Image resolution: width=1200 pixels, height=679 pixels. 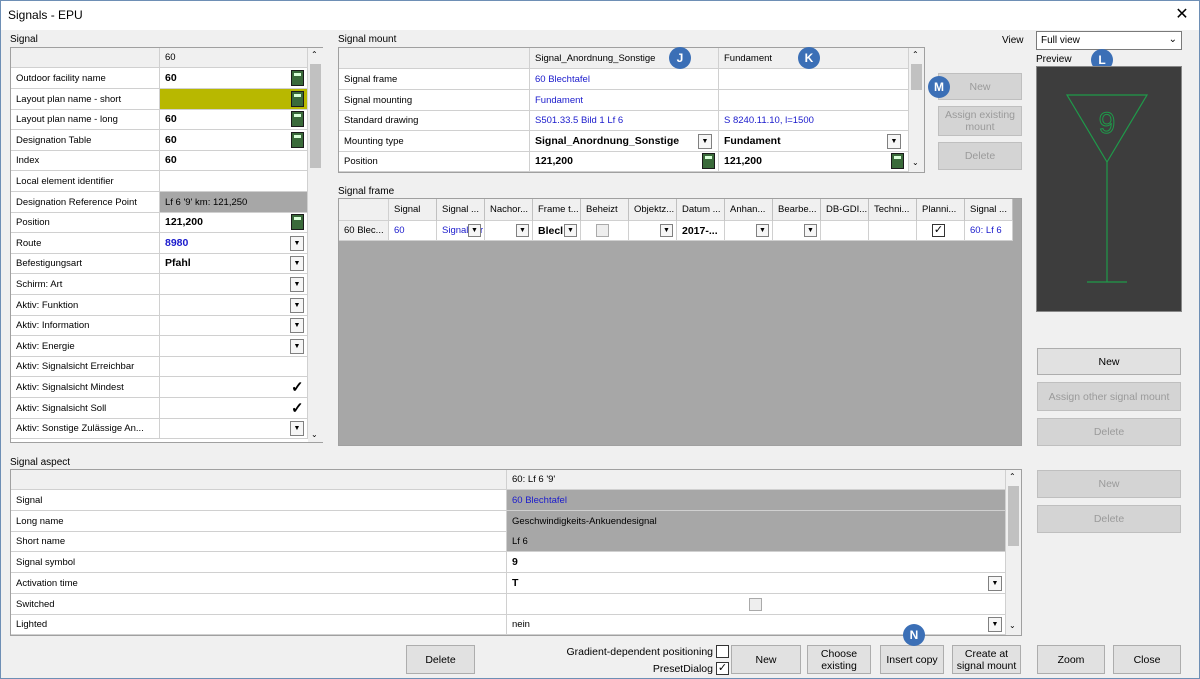 What do you see at coordinates (938, 230) in the screenshot?
I see `frame-checkbox: ✓` at bounding box center [938, 230].